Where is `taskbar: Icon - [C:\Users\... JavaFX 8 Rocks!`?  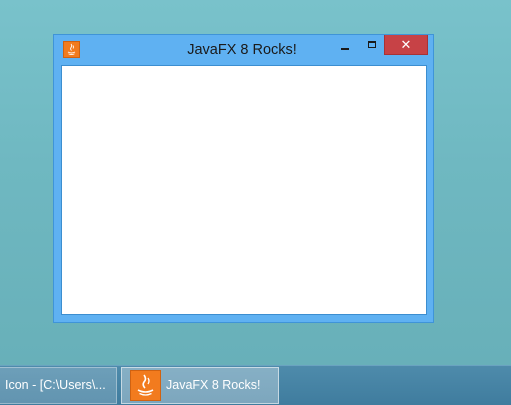
taskbar: Icon - [C:\Users\... JavaFX 8 Rocks! is located at coordinates (255, 385).